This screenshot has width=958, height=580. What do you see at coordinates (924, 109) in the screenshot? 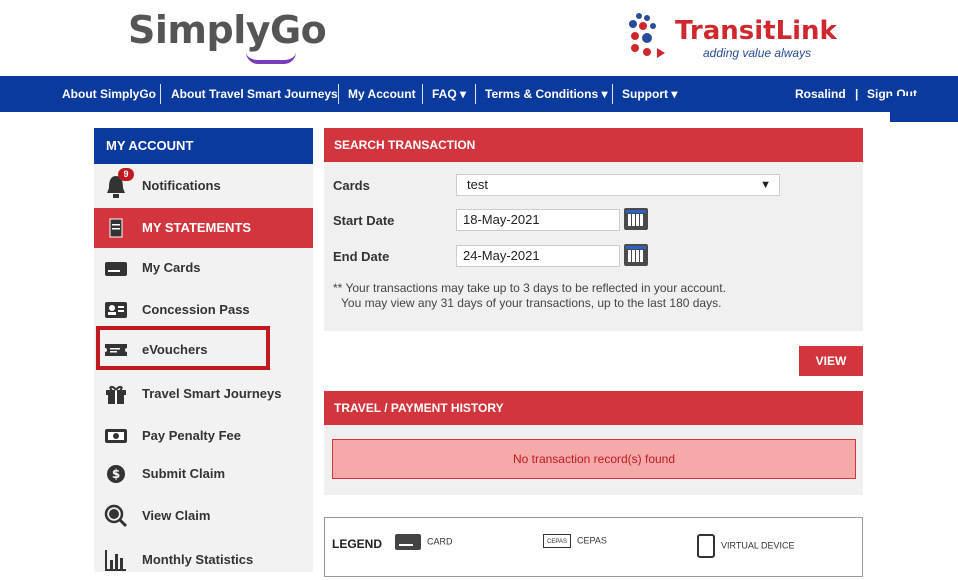
I see `navbar-extension` at bounding box center [924, 109].